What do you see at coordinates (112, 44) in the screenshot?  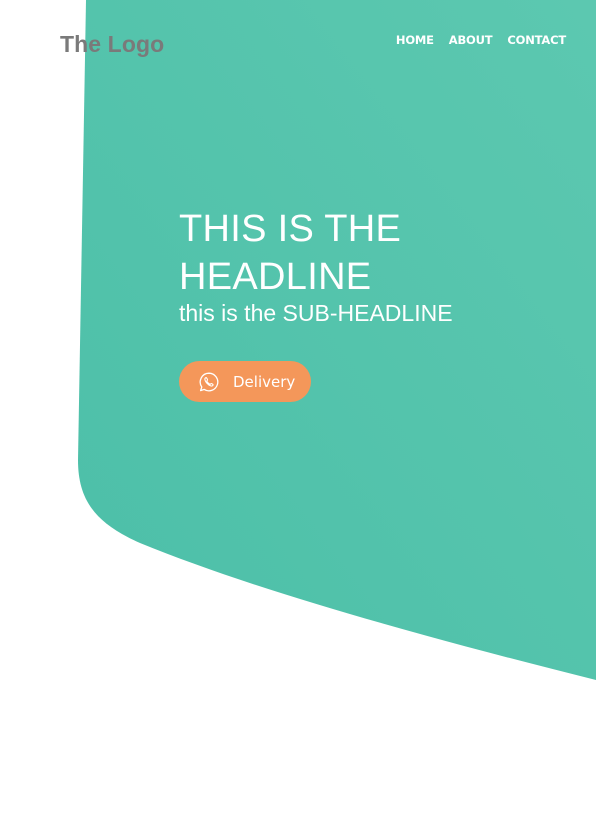 I see `site-logo: The Logo` at bounding box center [112, 44].